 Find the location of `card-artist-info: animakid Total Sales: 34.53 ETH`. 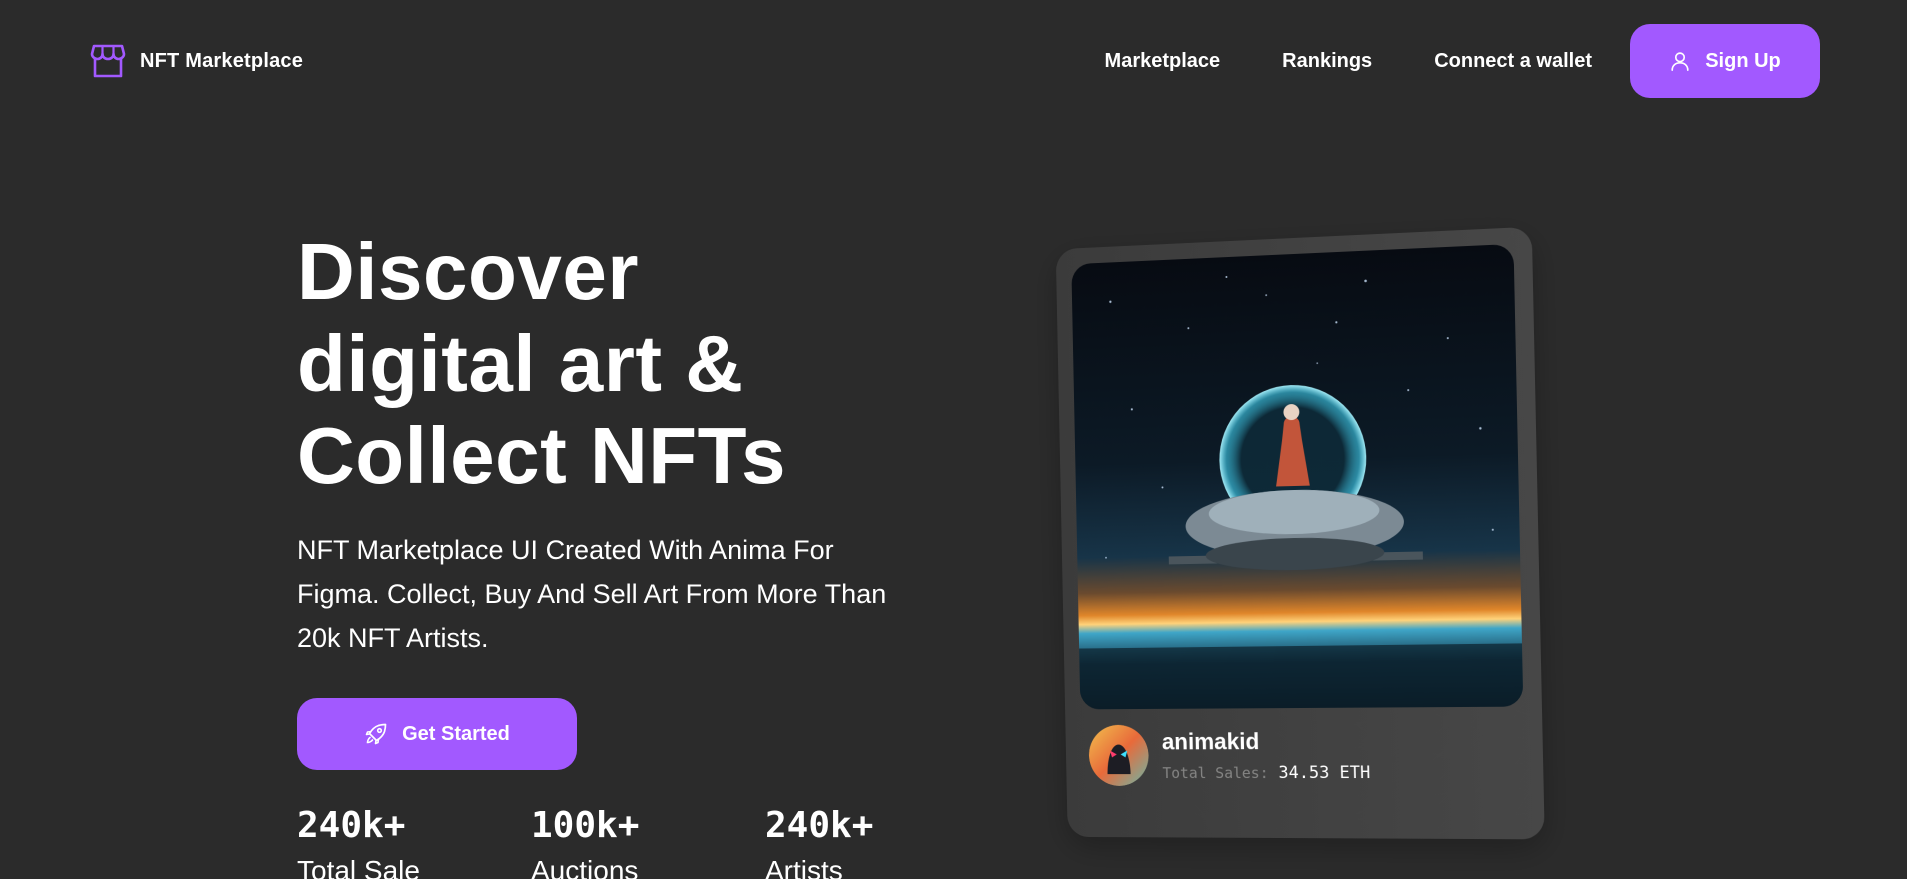

card-artist-info: animakid Total Sales: 34.53 ETH is located at coordinates (1303, 747).